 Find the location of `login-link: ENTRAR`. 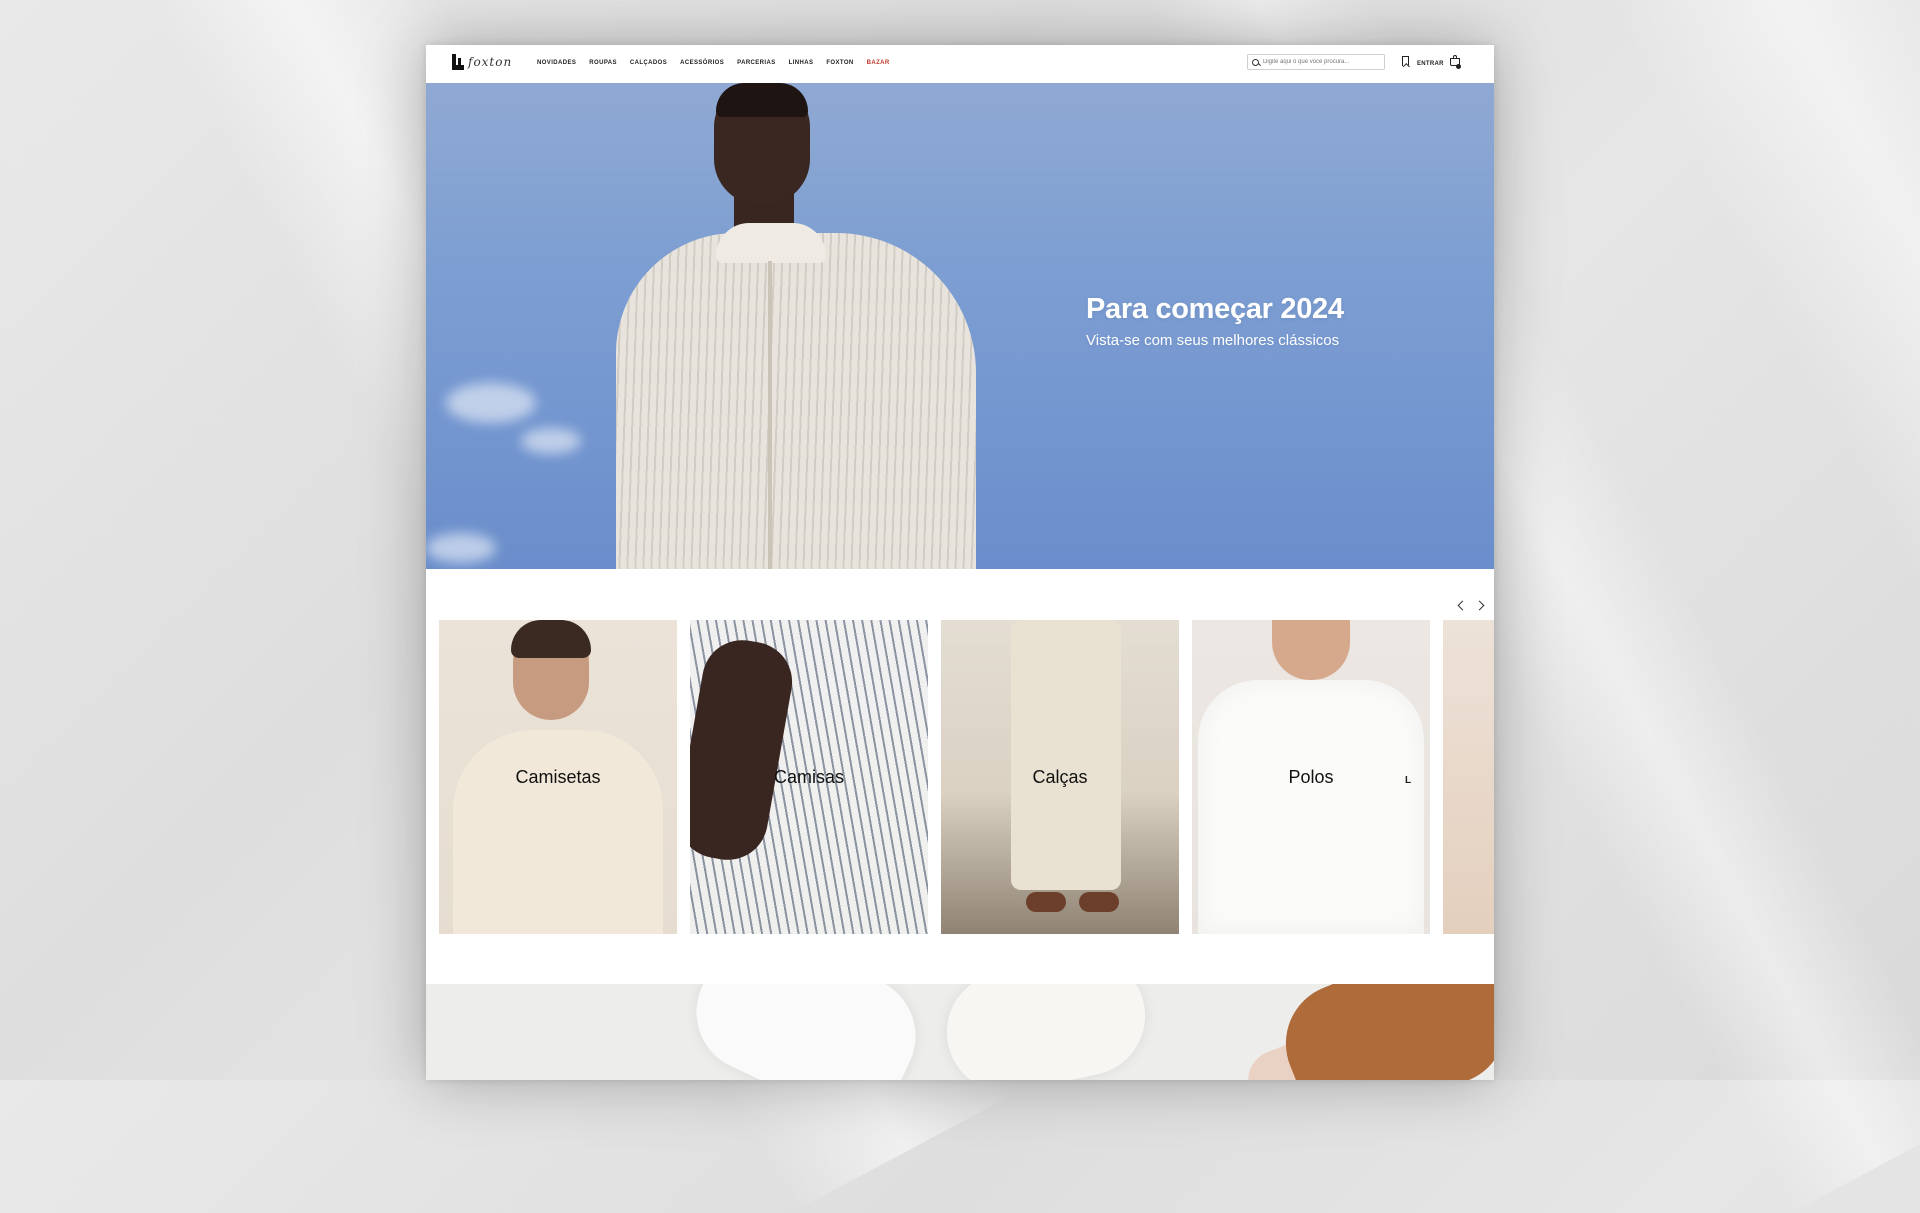

login-link: ENTRAR is located at coordinates (1430, 64).